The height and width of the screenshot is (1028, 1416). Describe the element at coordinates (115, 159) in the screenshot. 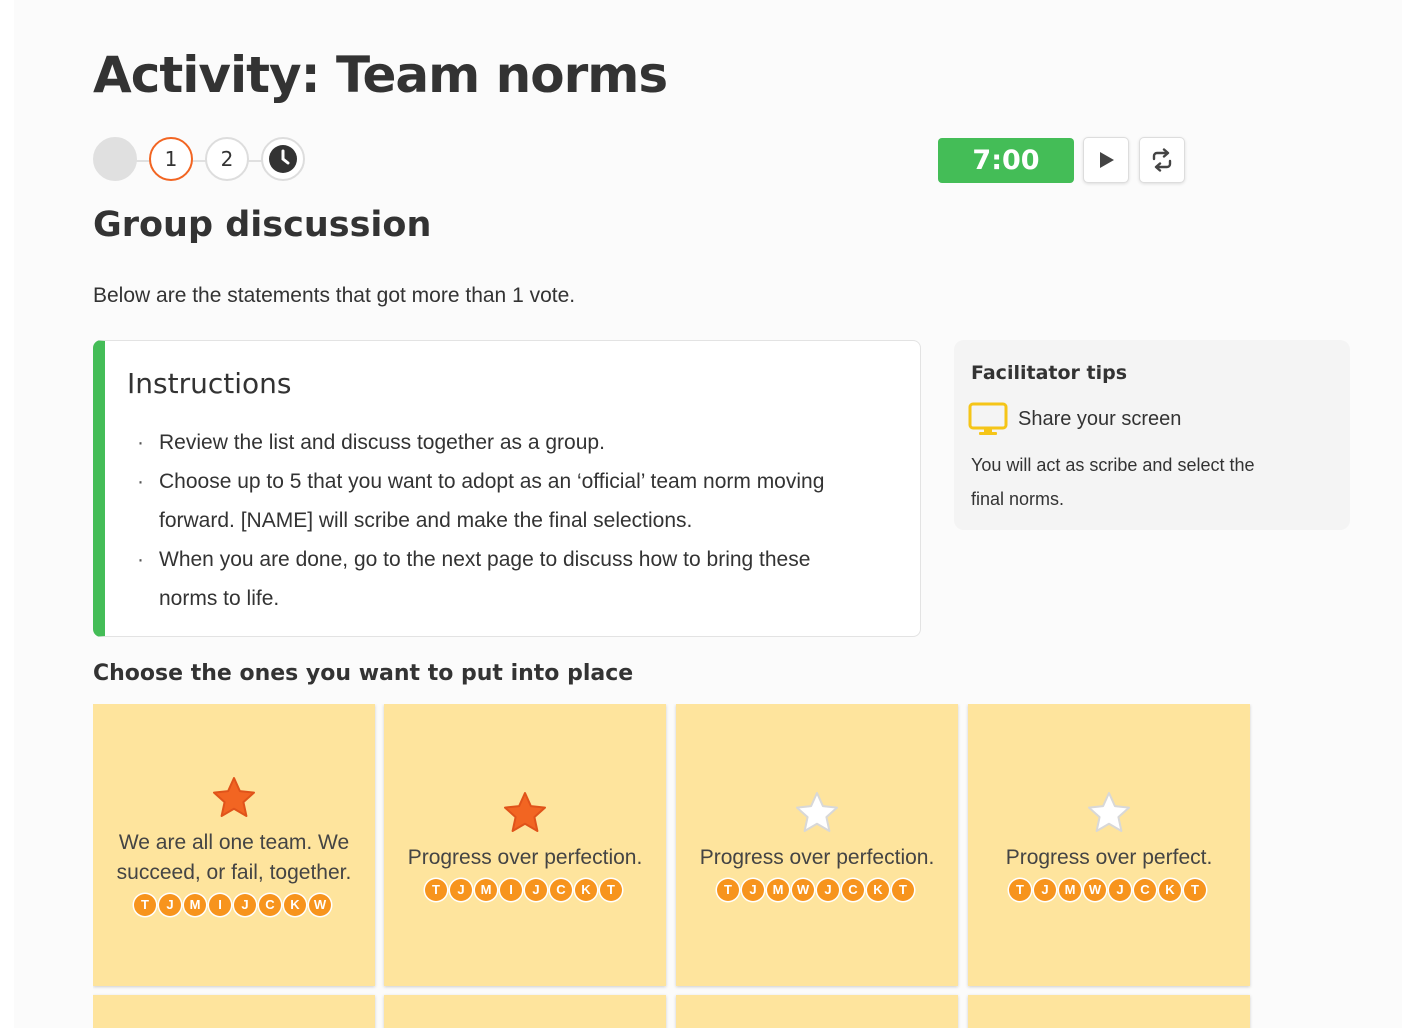

I see `step-start` at that location.